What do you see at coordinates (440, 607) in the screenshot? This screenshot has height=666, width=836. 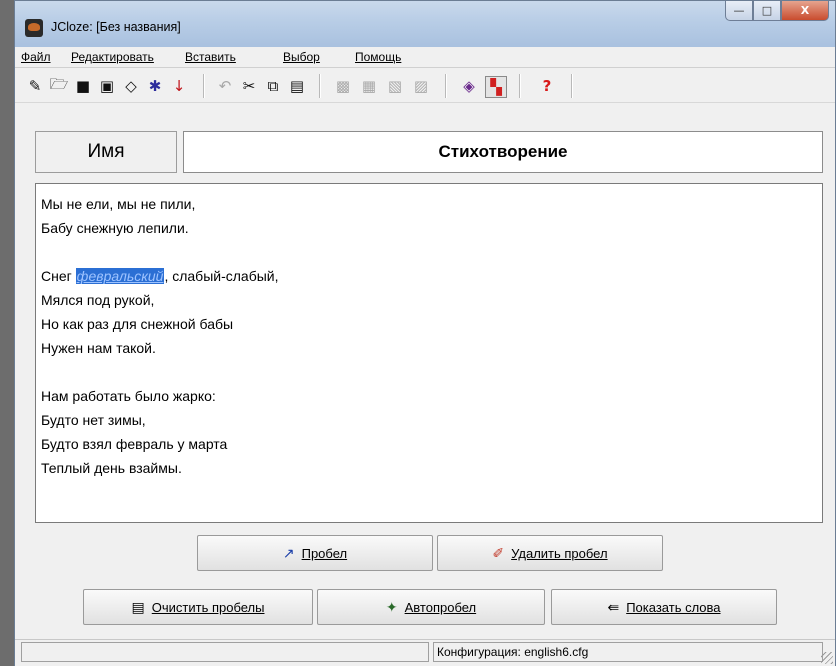 I see `auto-gap-button-label: Автопробел` at bounding box center [440, 607].